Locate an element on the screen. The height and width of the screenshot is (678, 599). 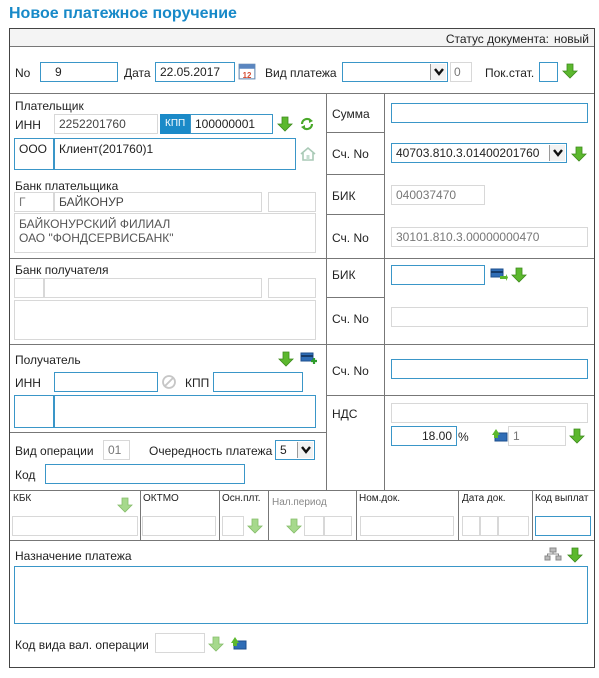
kbk-field is located at coordinates (75, 526).